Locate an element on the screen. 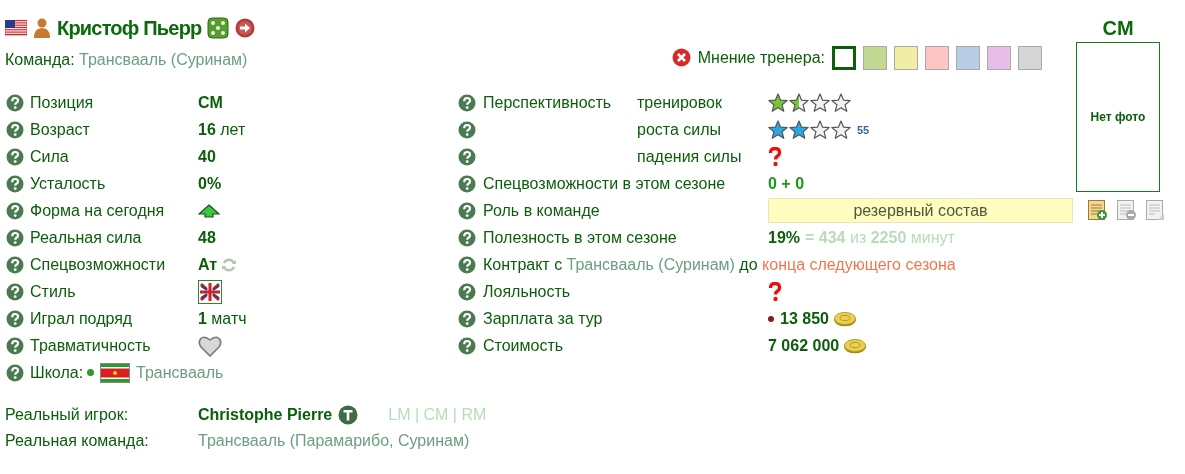  stat-label: Играл подряд is located at coordinates (82, 318).